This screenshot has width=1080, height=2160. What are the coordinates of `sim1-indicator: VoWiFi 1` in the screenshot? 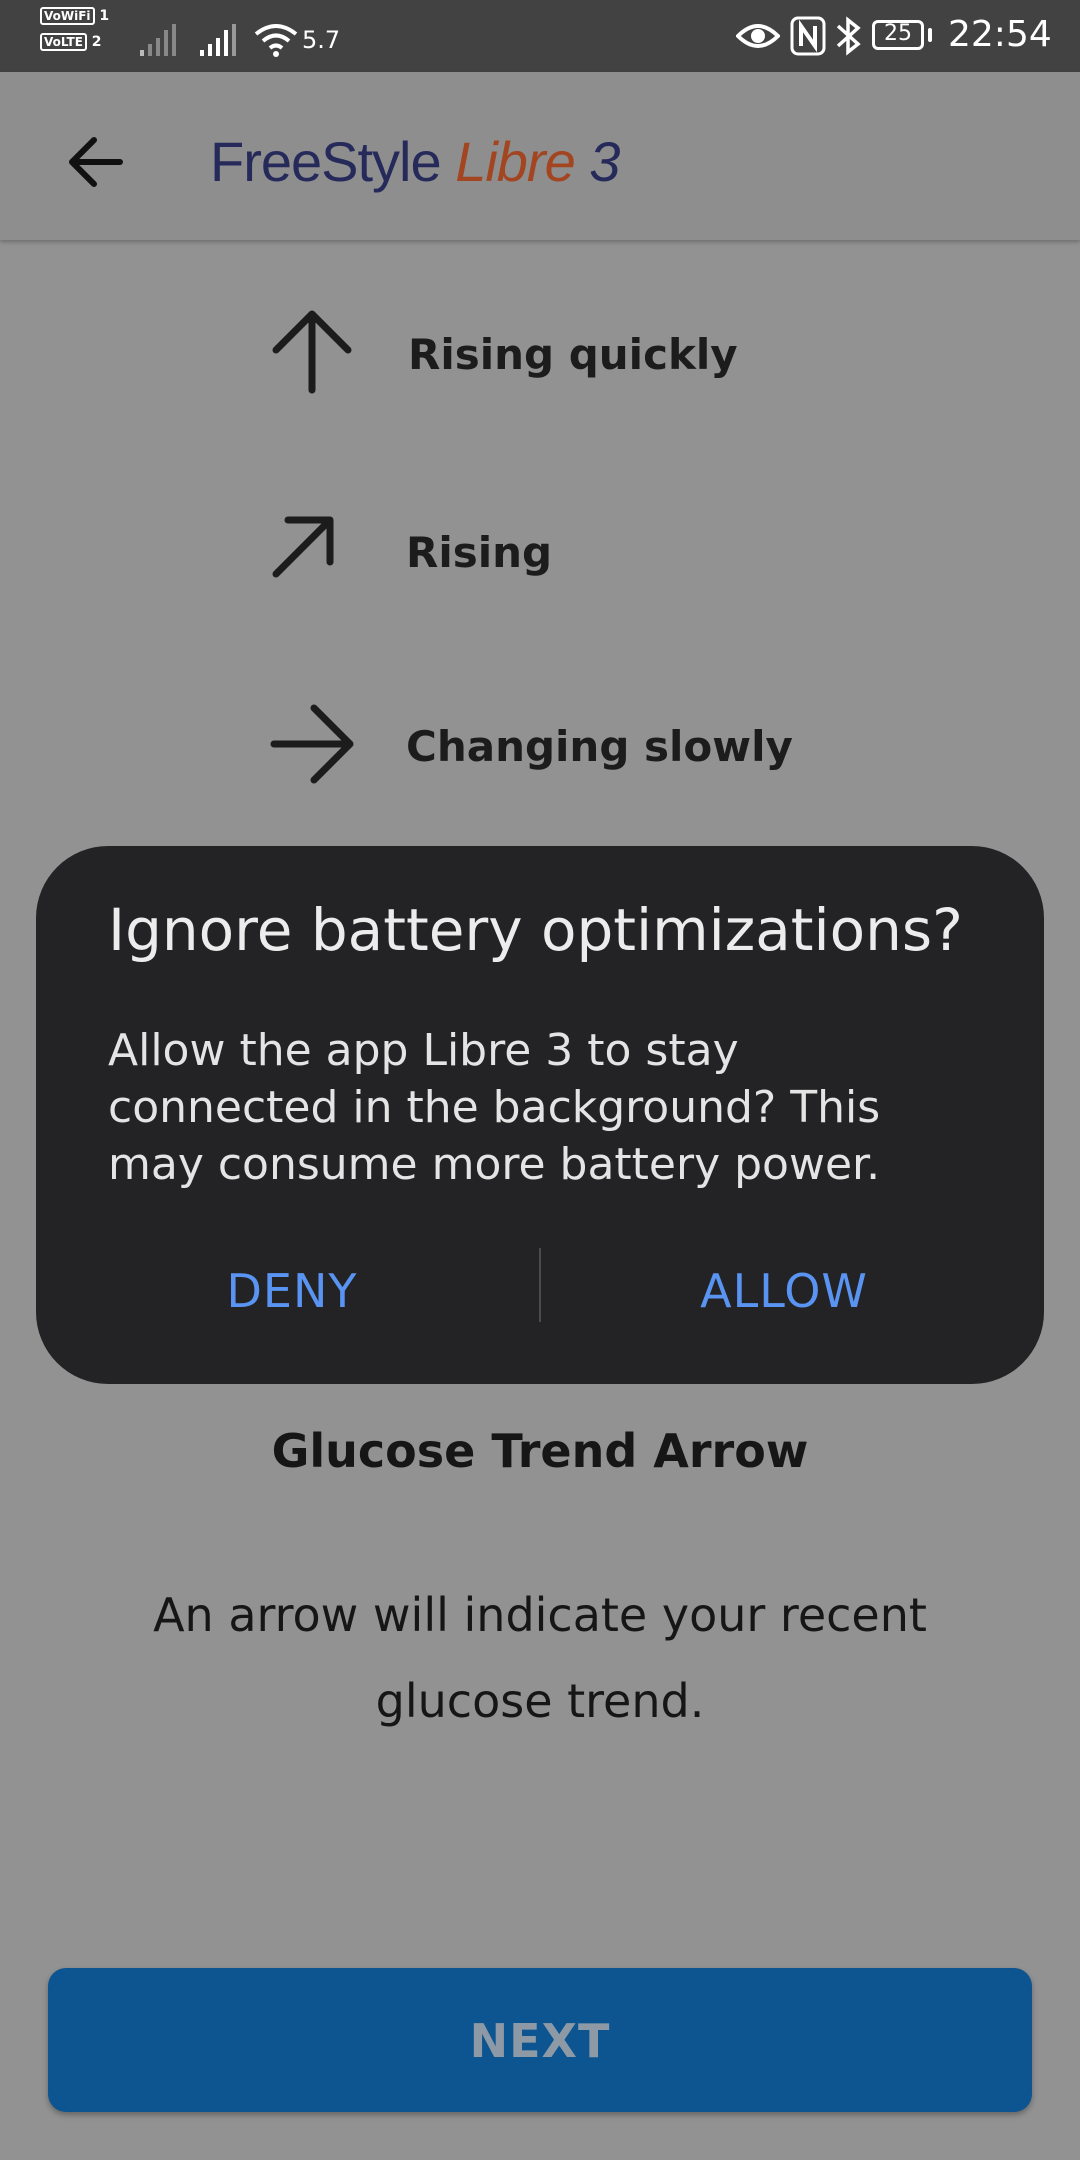 It's located at (80, 16).